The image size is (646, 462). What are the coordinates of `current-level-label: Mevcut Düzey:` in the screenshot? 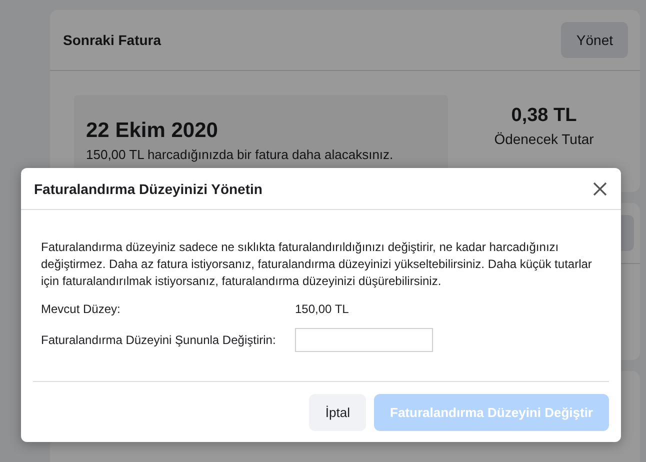 It's located at (81, 309).